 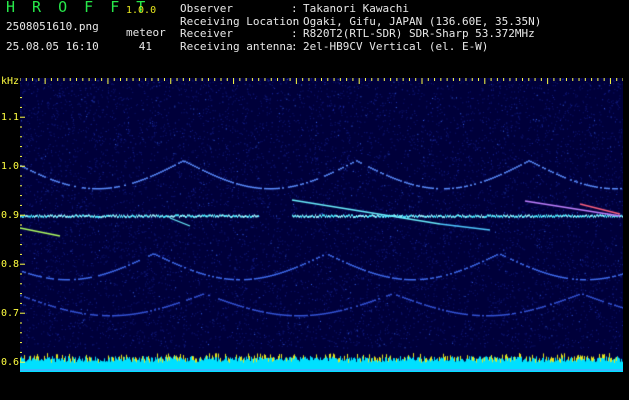 What do you see at coordinates (141, 10) in the screenshot?
I see `app-version: 1.0.0` at bounding box center [141, 10].